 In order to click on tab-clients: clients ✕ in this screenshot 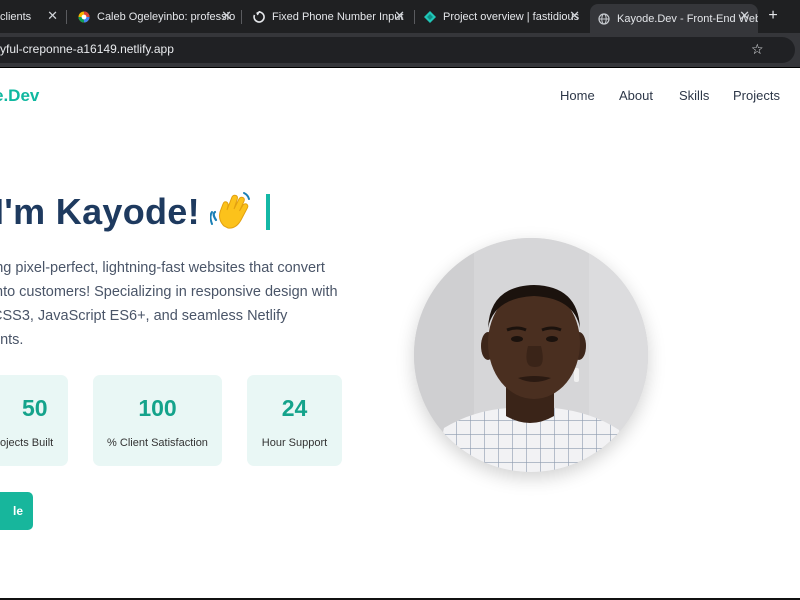, I will do `click(33, 16)`.